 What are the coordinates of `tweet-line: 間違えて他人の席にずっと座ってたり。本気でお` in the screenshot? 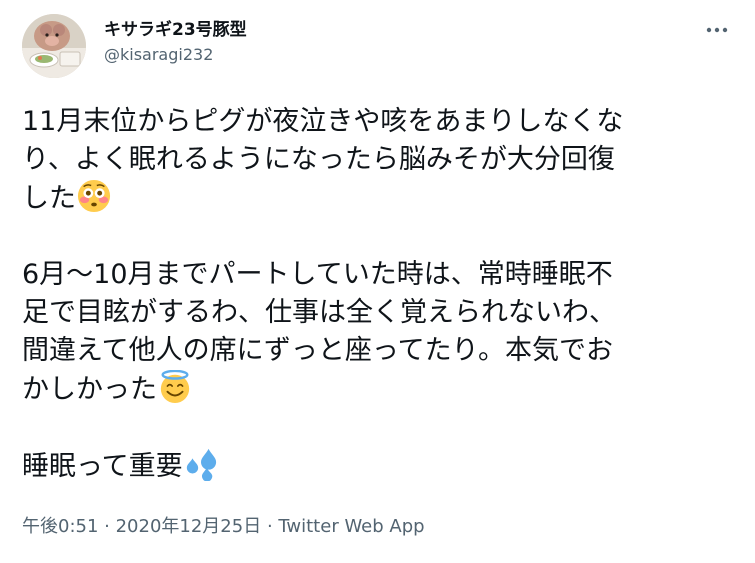 It's located at (318, 350).